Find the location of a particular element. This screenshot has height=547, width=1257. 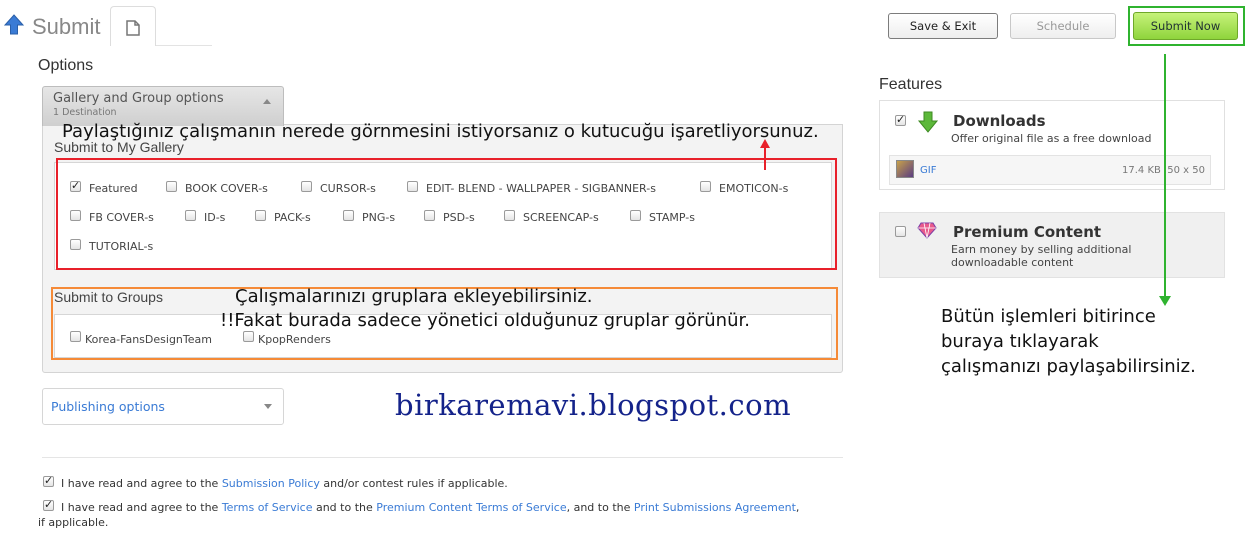

agreement-line-3: if applicable. is located at coordinates (73, 522).